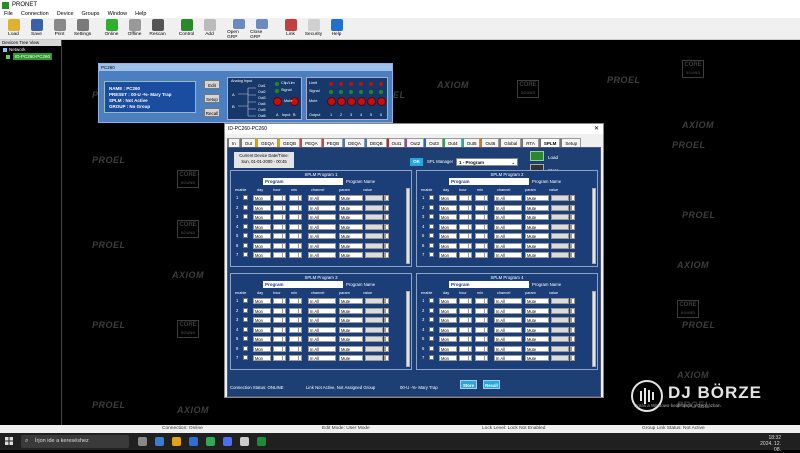 This screenshot has width=800, height=453. Describe the element at coordinates (530, 142) in the screenshot. I see `tab-rta: RTA` at that location.